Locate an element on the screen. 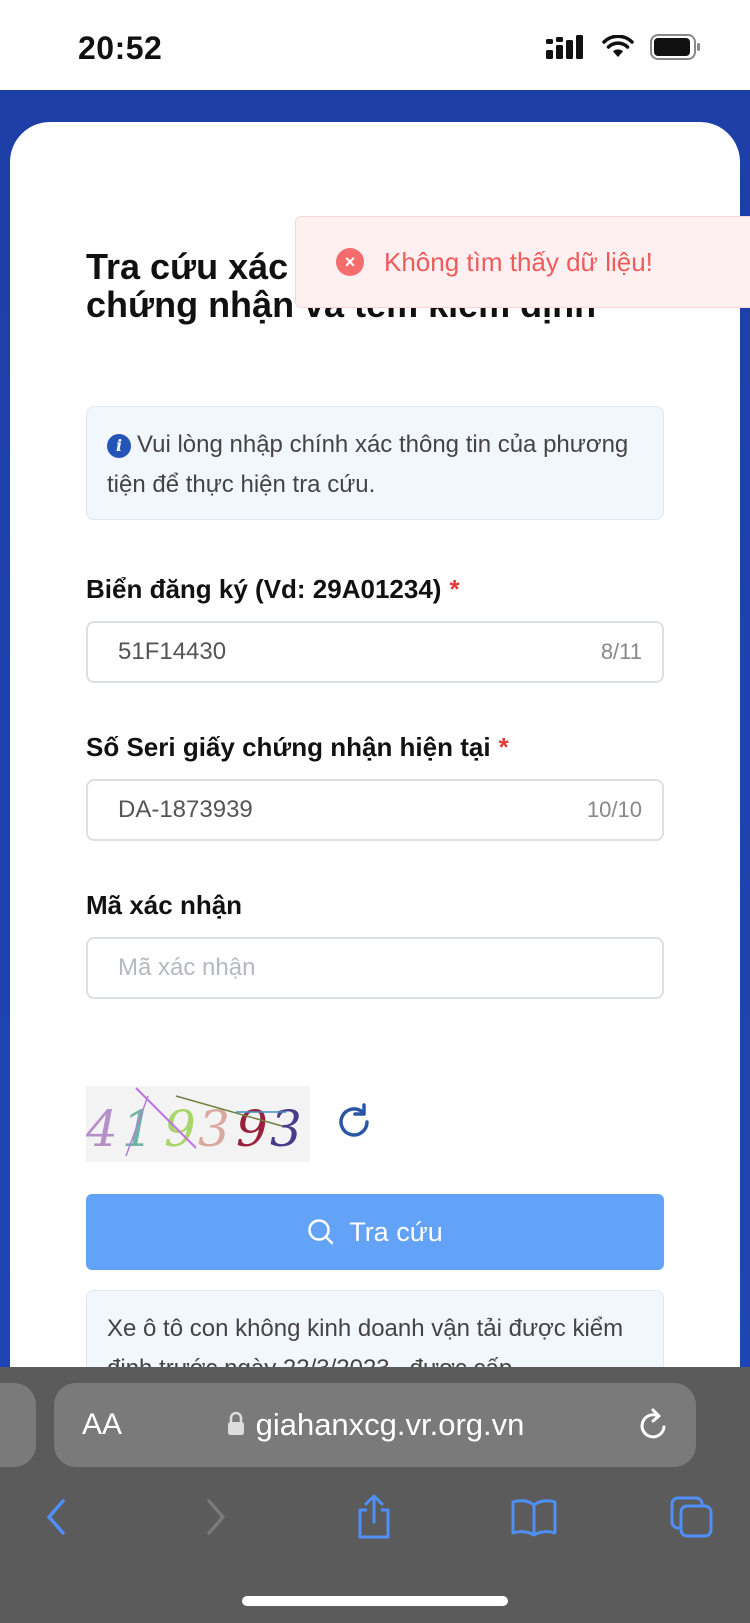  status-bar: 20:52 is located at coordinates (375, 45).